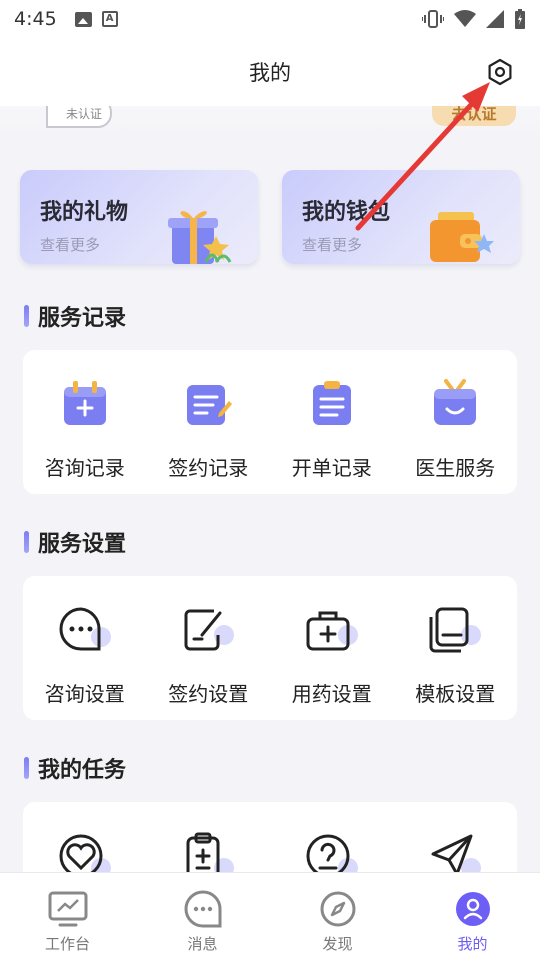 This screenshot has height=960, width=540. Describe the element at coordinates (472, 944) in the screenshot. I see `tab-label: 我的` at that location.